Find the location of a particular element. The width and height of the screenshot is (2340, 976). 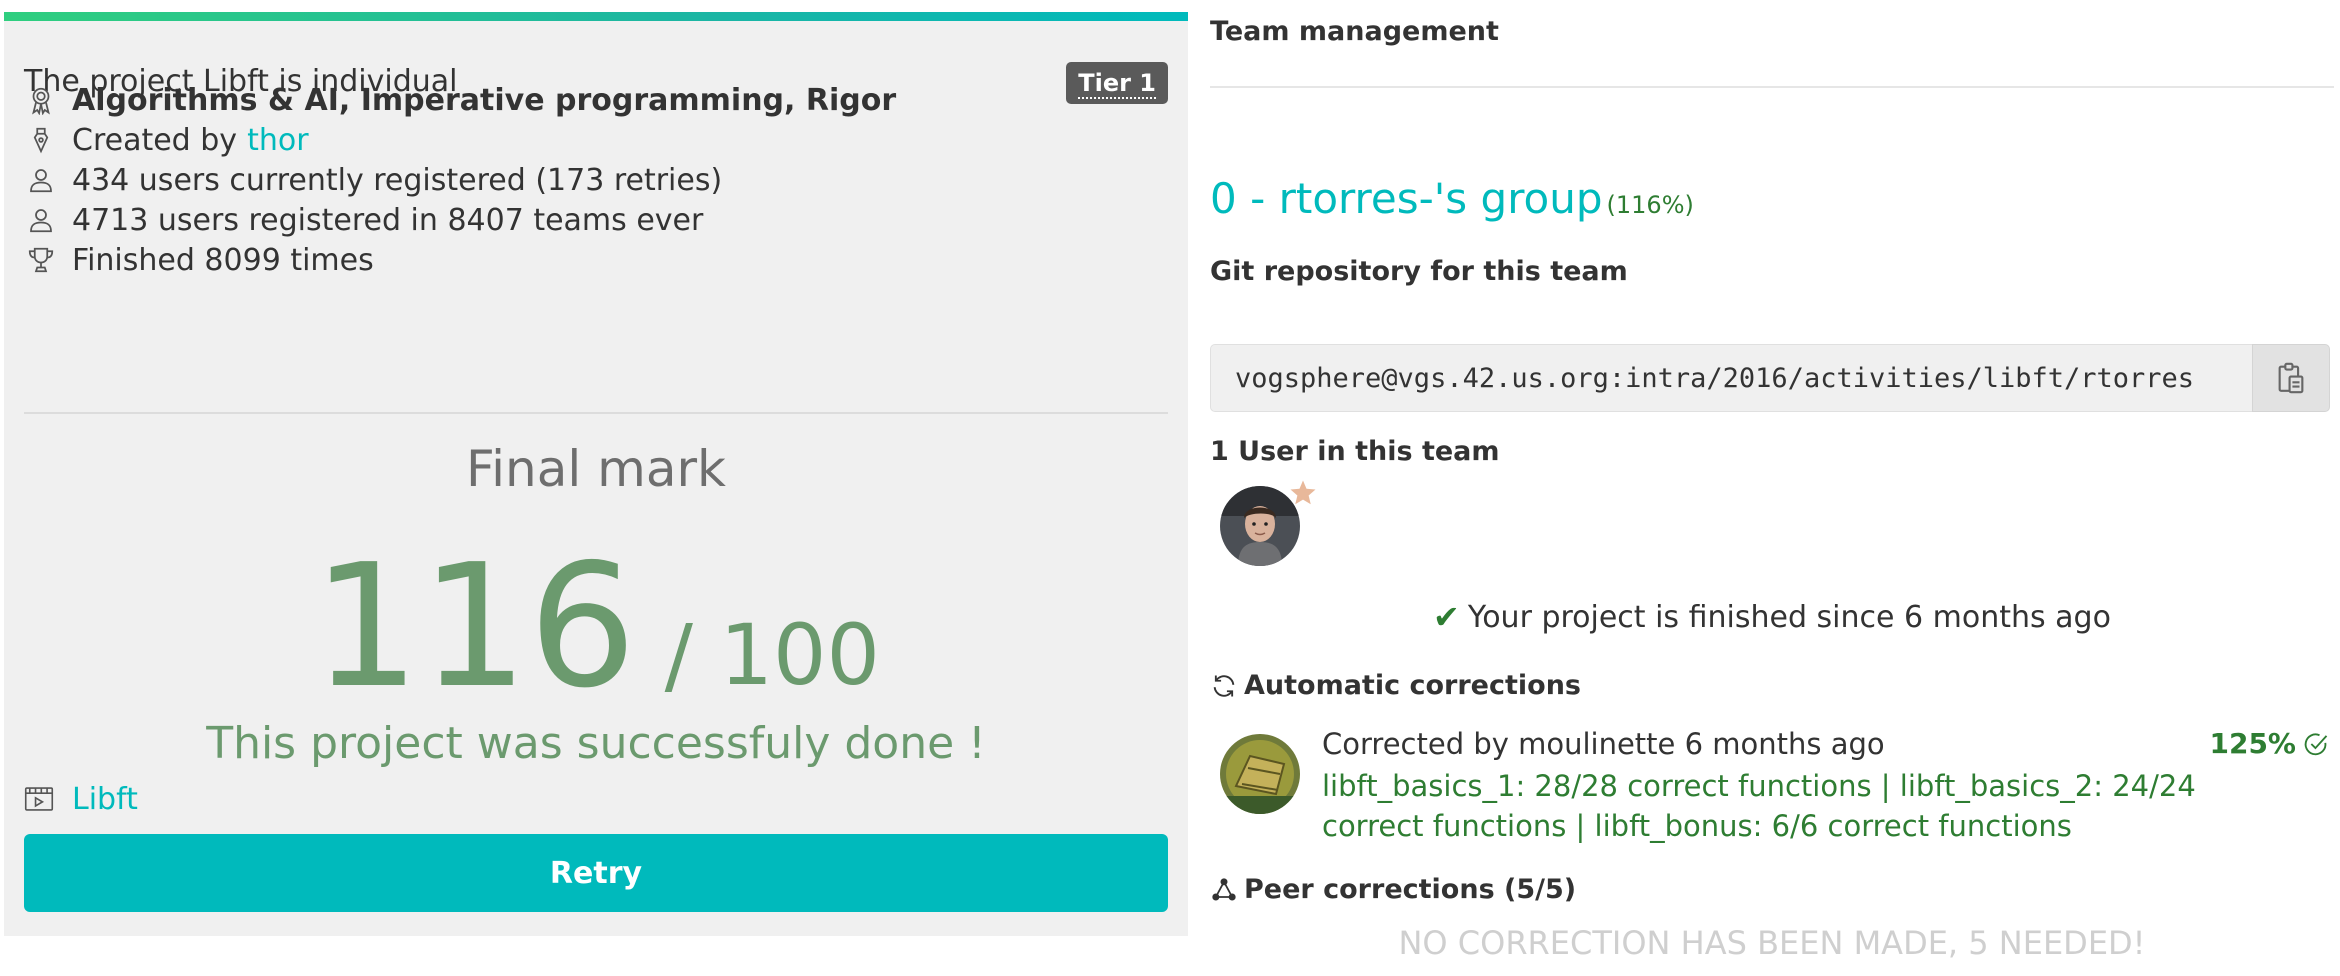

automatic-corrections-title: Automatic corrections is located at coordinates (1395, 685).